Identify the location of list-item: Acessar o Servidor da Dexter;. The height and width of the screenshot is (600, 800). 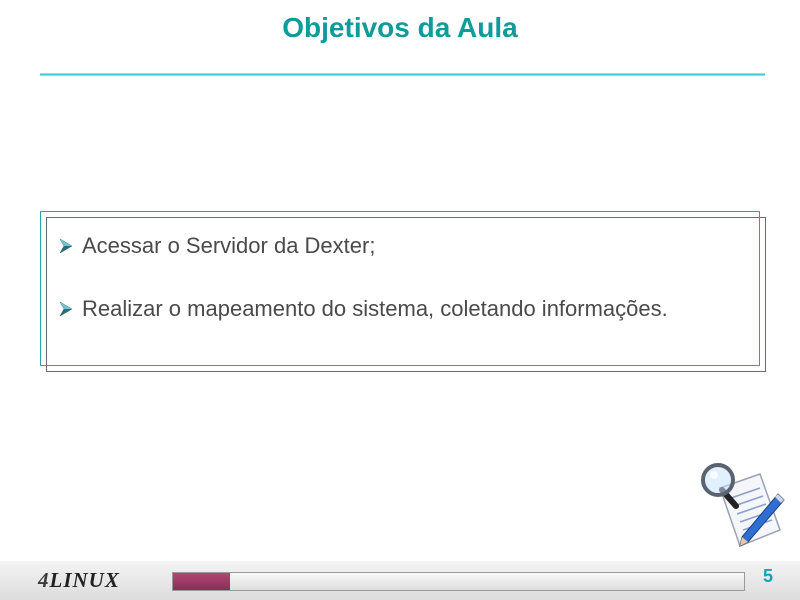
(362, 246).